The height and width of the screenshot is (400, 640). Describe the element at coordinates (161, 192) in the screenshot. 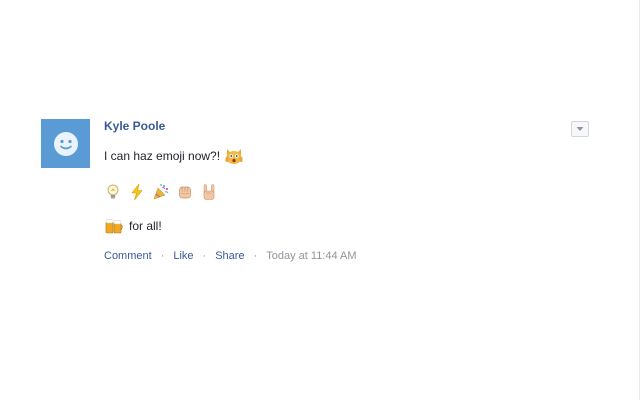

I see `party-popper-icon` at that location.